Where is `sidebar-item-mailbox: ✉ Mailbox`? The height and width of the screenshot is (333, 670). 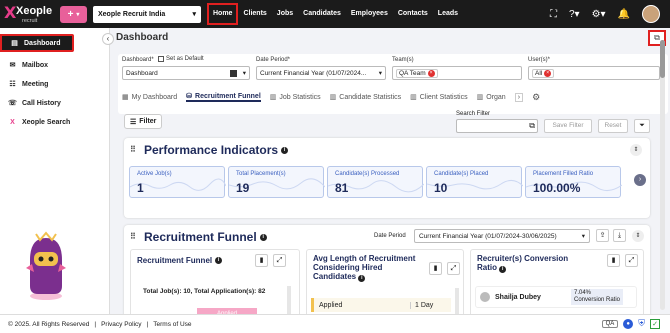
sidebar-item-mailbox: ✉ Mailbox is located at coordinates (54, 65).